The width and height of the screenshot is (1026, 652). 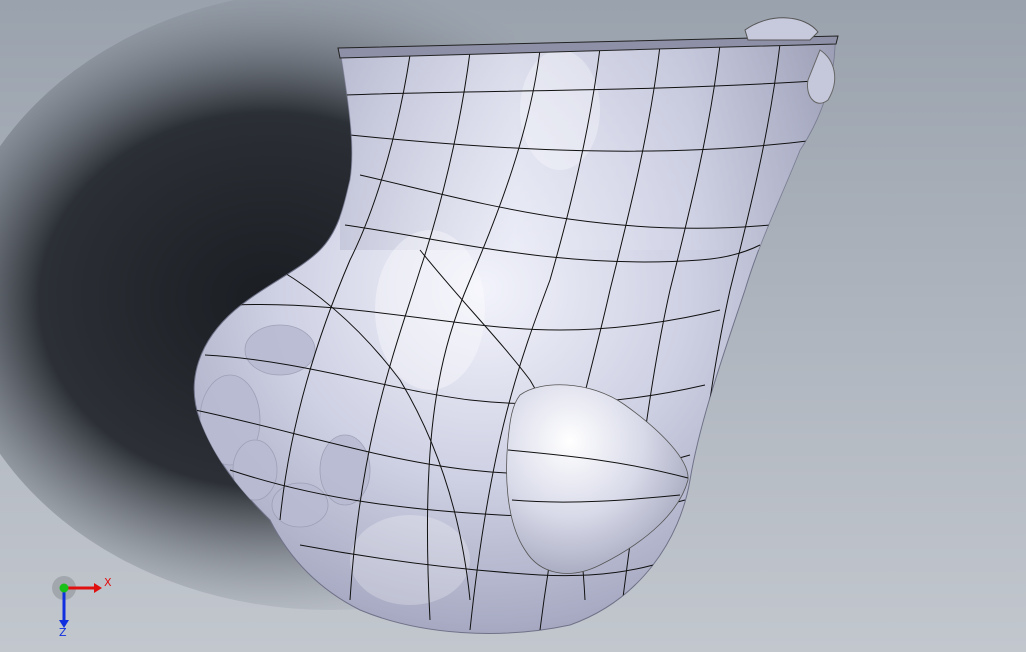 I want to click on z-axis-label: Z, so click(x=63, y=631).